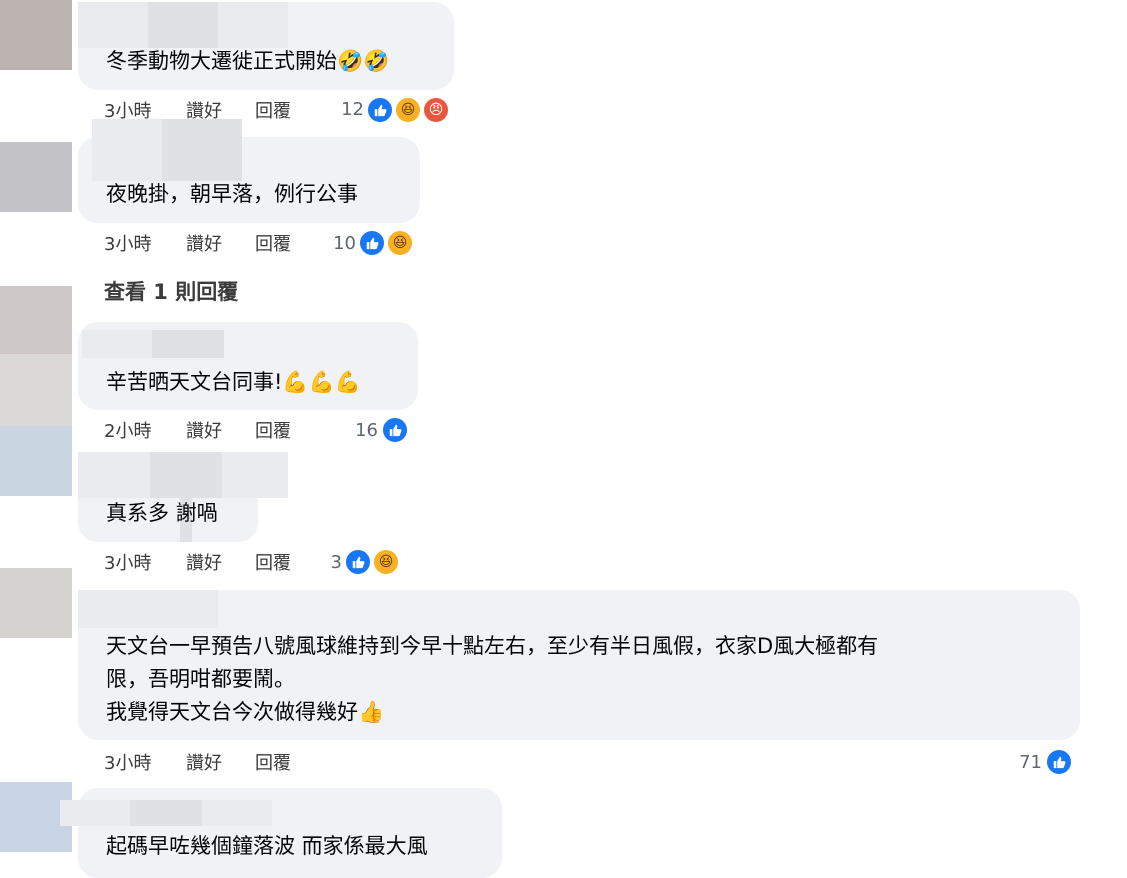 The width and height of the screenshot is (1127, 878). I want to click on reaction-count: 12, so click(345, 109).